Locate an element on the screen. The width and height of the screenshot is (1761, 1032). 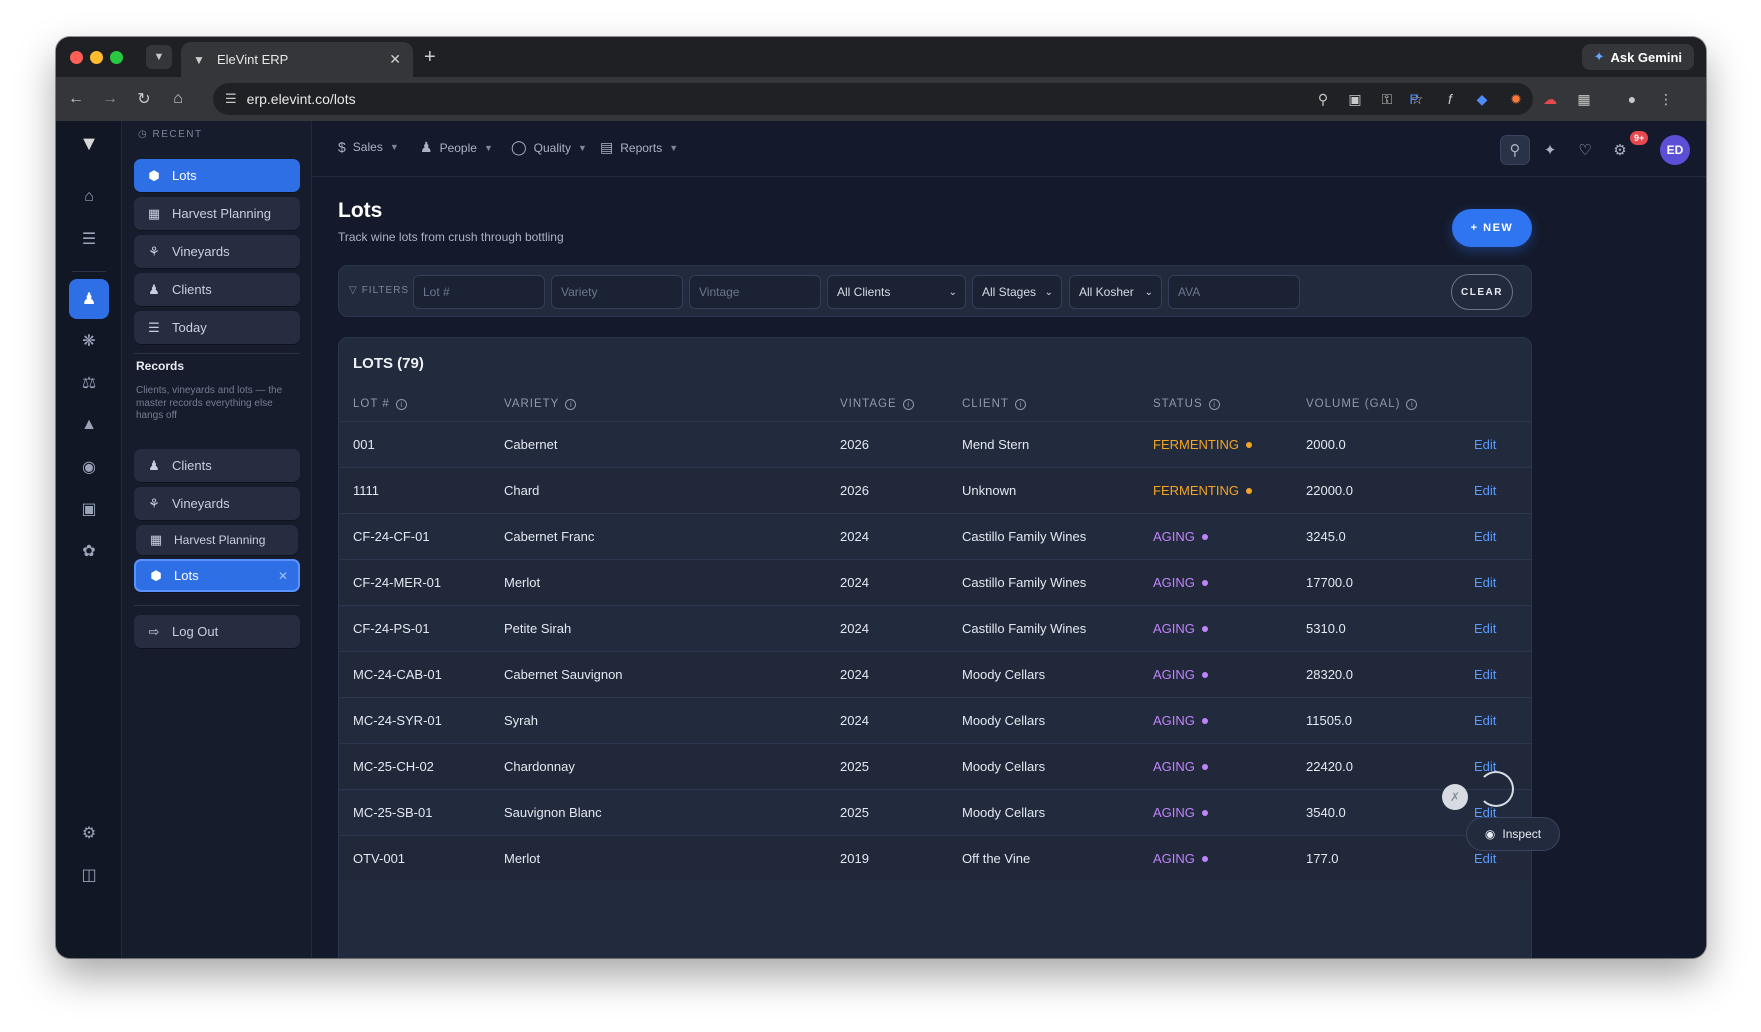
records-users-icon: ♟ is located at coordinates (89, 299).